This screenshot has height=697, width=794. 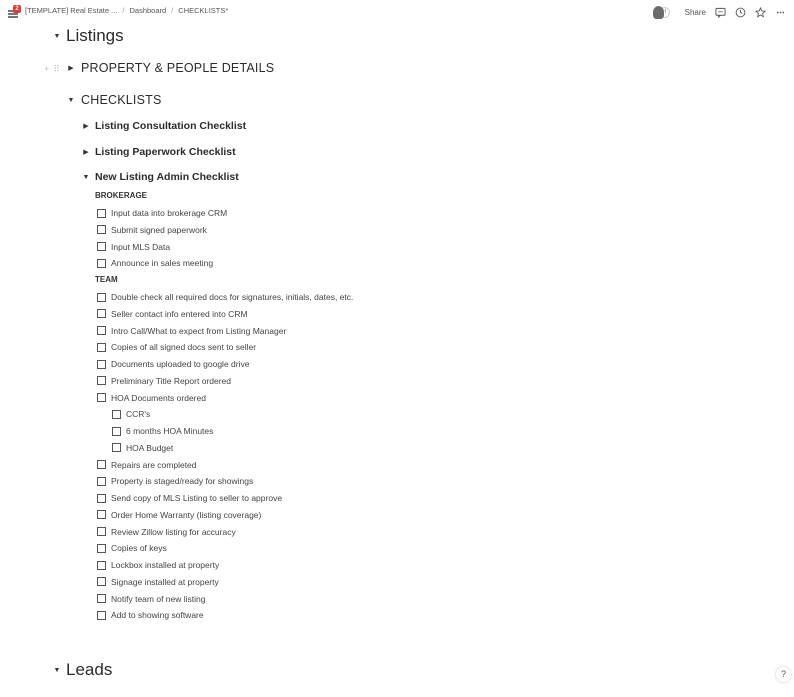 I want to click on share-button: Share, so click(x=695, y=12).